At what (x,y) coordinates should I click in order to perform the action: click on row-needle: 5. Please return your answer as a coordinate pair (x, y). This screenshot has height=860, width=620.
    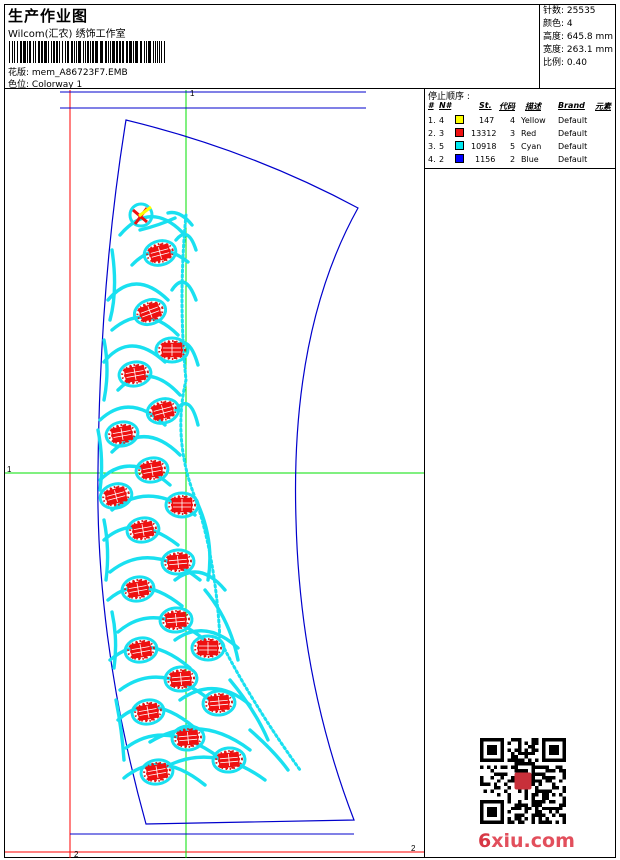
    Looking at the image, I should click on (442, 146).